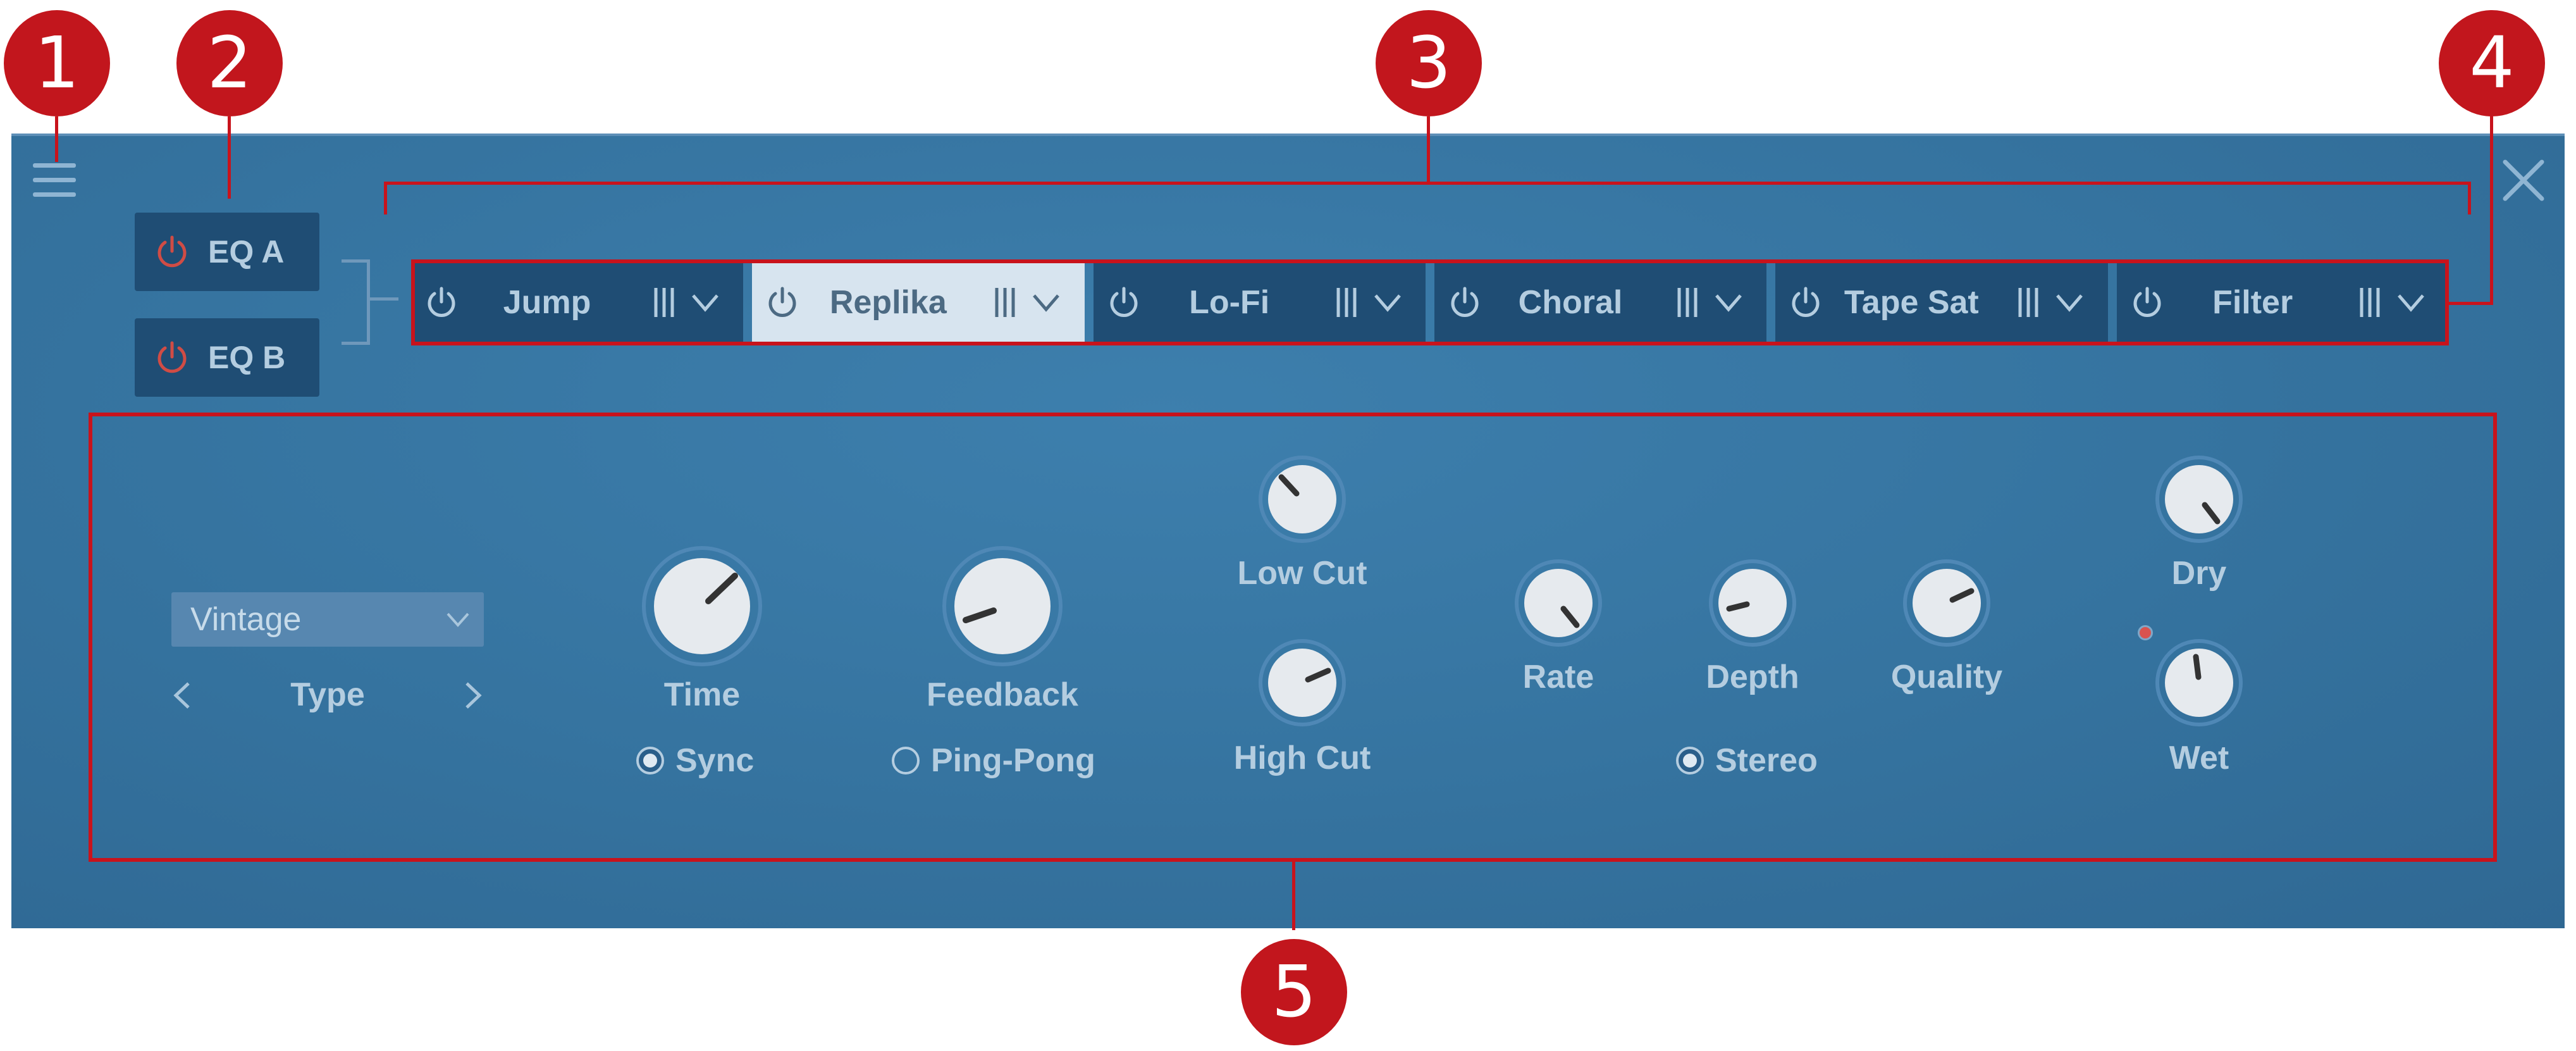 The height and width of the screenshot is (1051, 2576). What do you see at coordinates (57, 63) in the screenshot?
I see `annotation-marker: 1` at bounding box center [57, 63].